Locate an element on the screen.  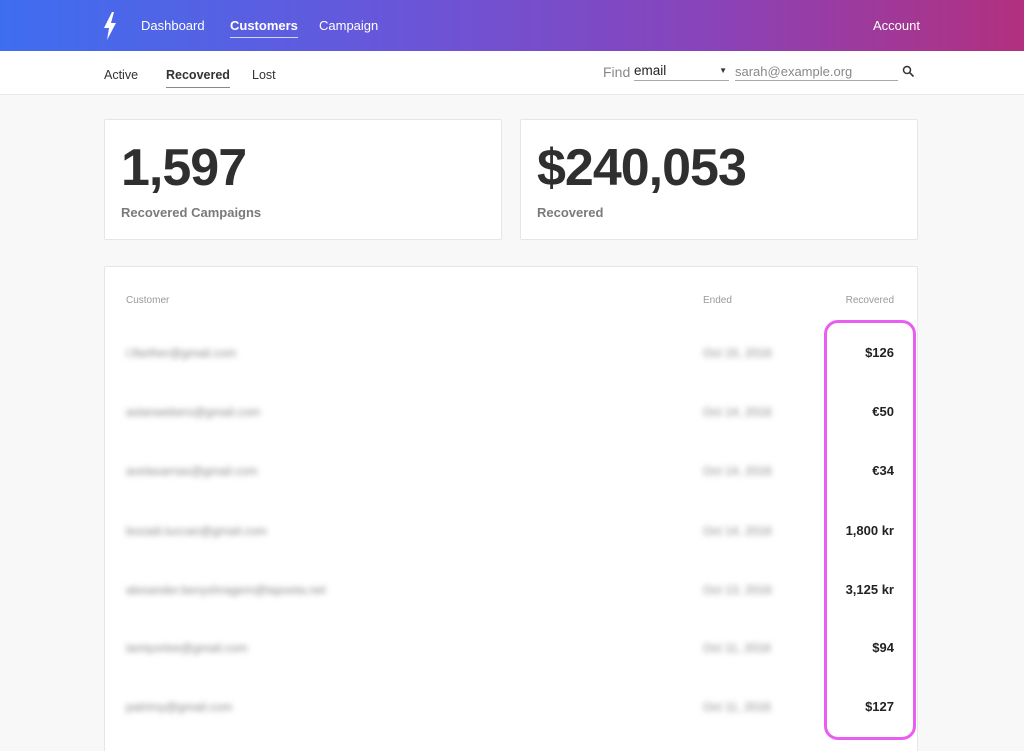
stat-card-campaigns: 1,597 Recovered Campaigns is located at coordinates (303, 179).